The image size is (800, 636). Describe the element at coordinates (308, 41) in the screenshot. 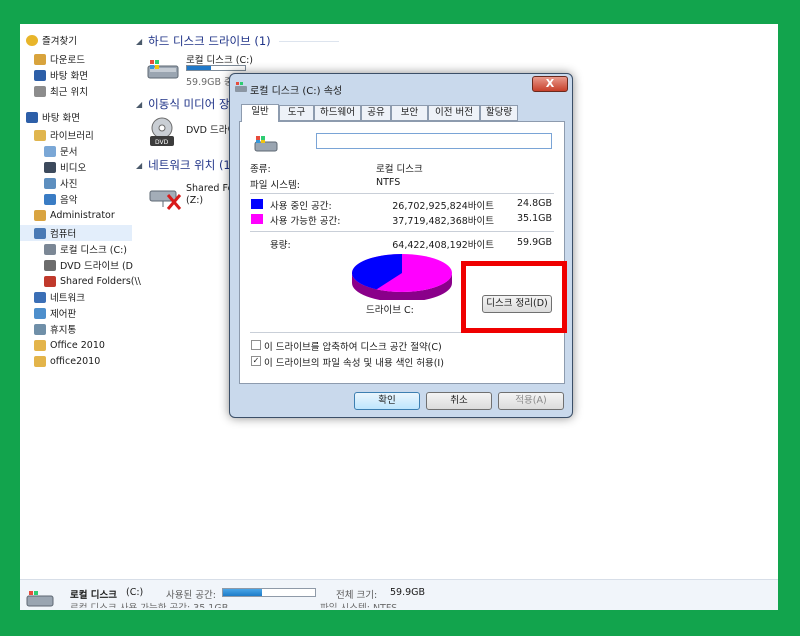

I see `group-divider` at that location.